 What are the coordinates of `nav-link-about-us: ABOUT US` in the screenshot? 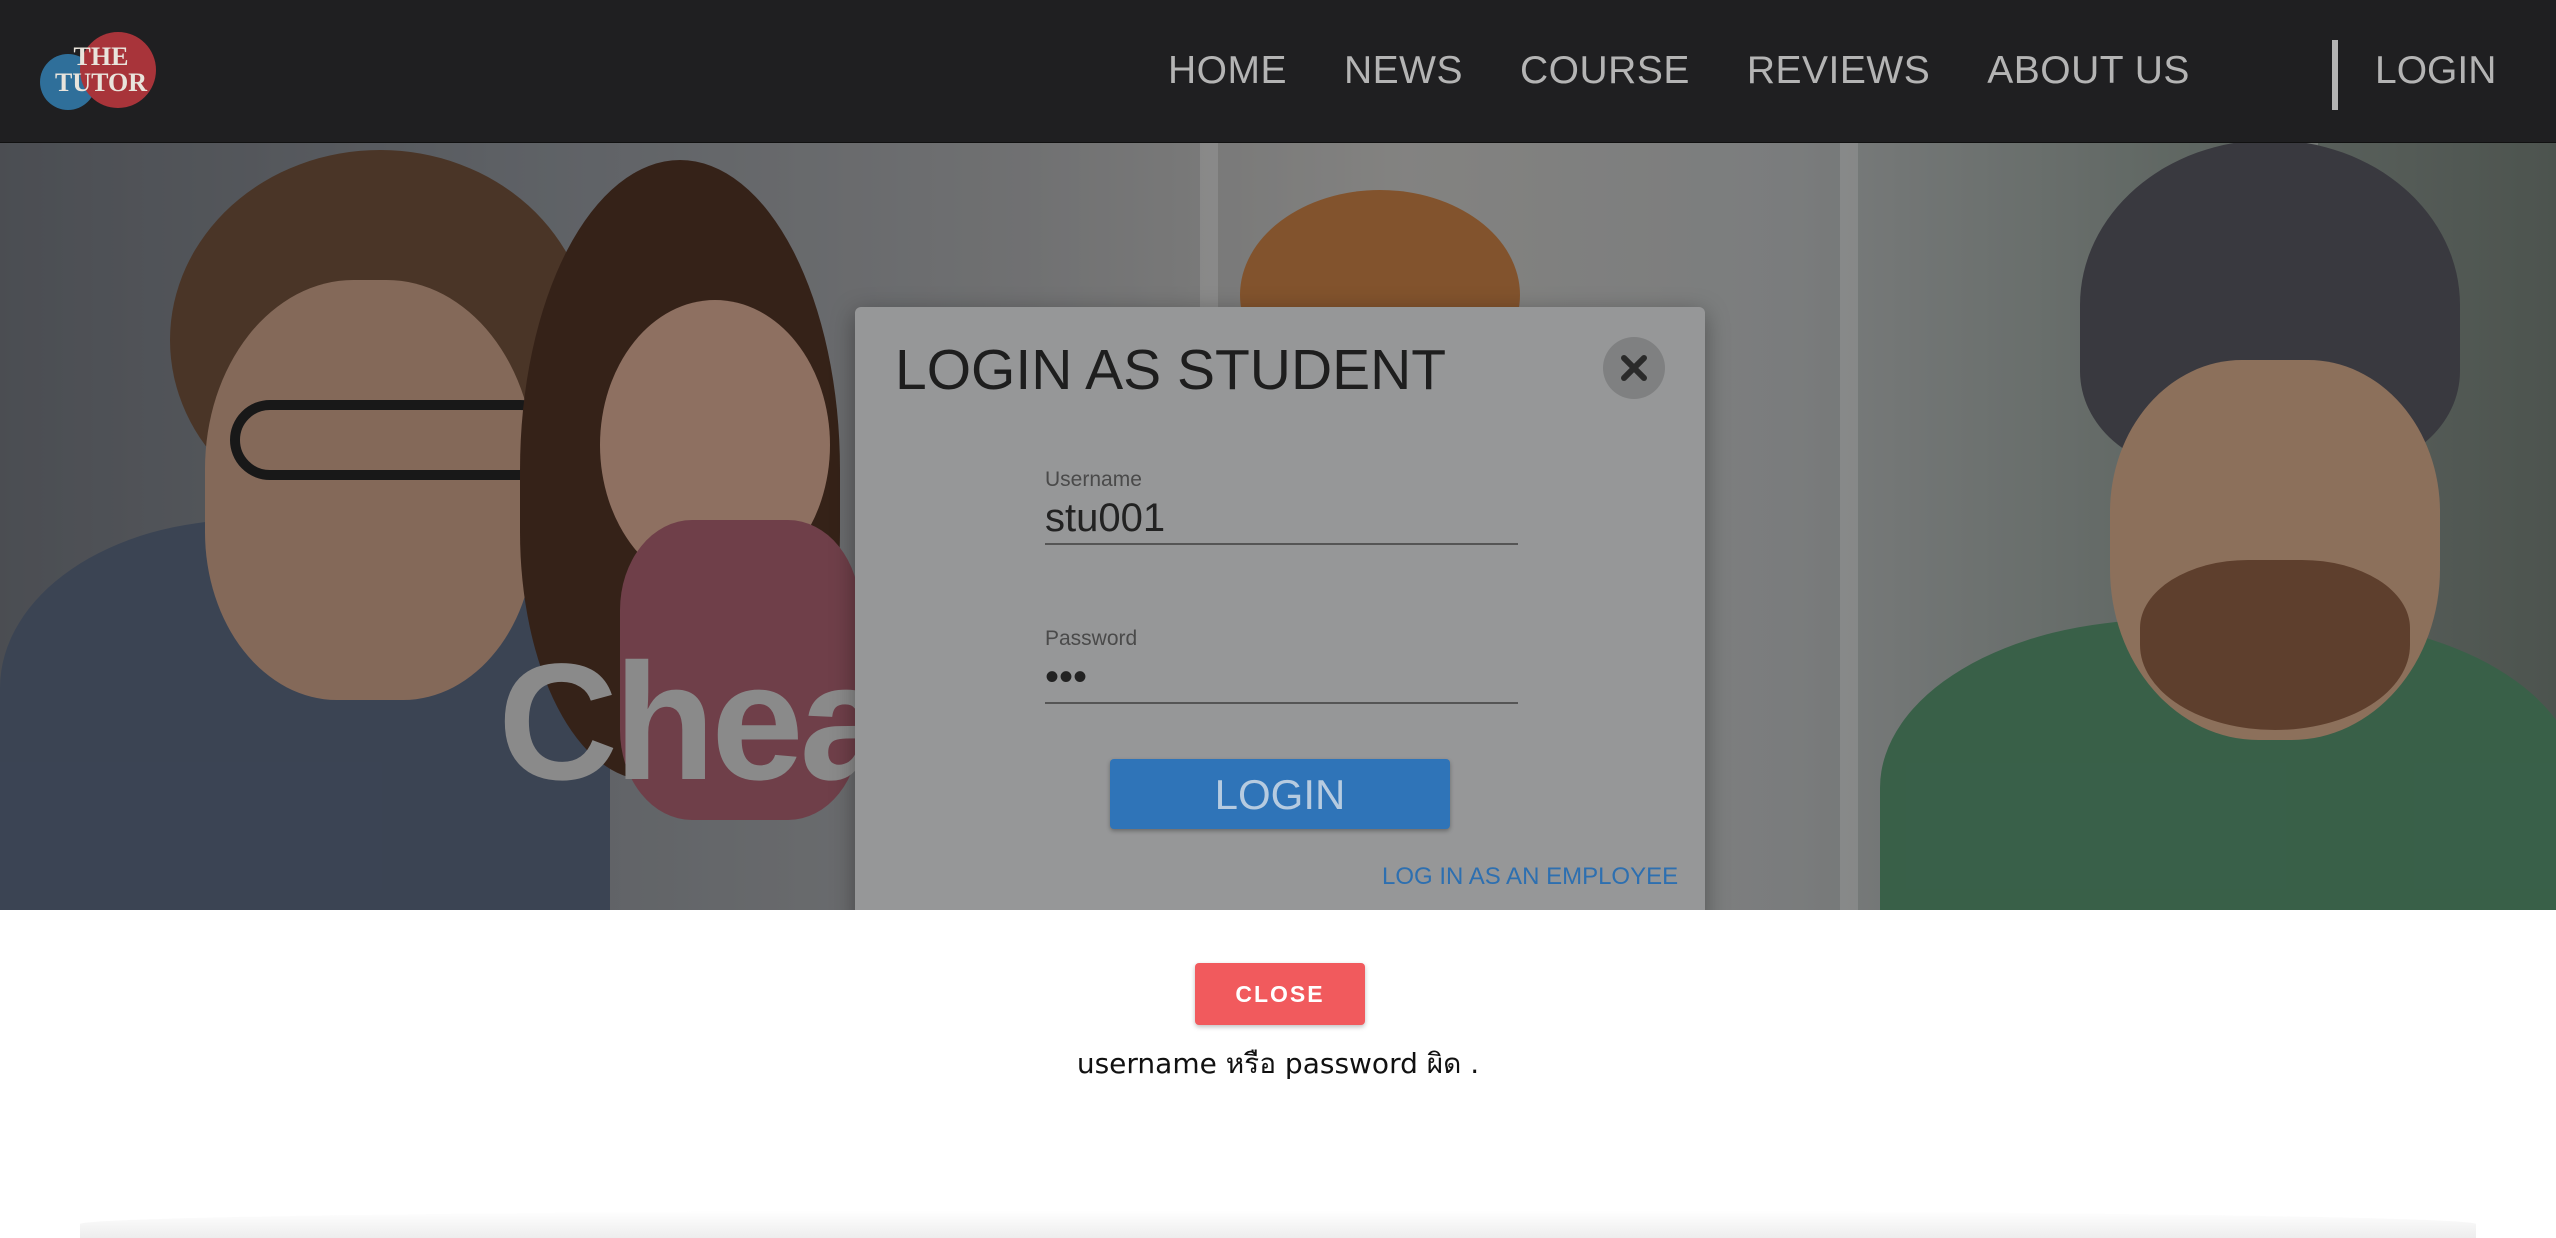 It's located at (2088, 71).